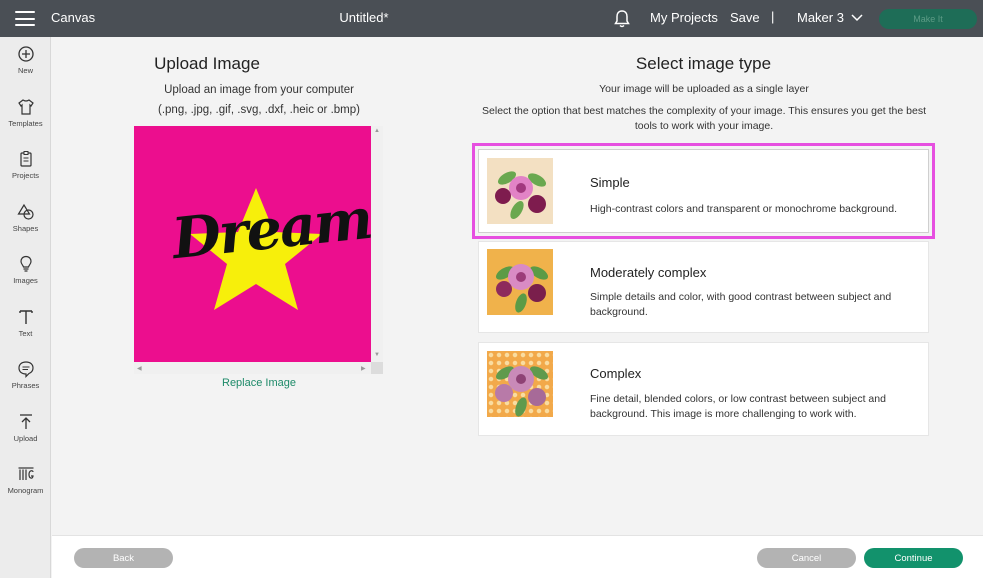  What do you see at coordinates (684, 17) in the screenshot?
I see `my-projects-link: My Projects` at bounding box center [684, 17].